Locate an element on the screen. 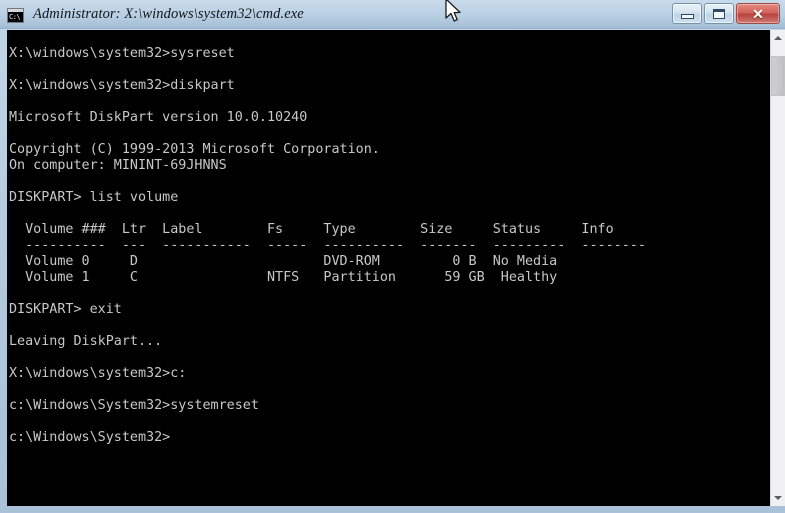 The width and height of the screenshot is (785, 513). scrollbar-thumb is located at coordinates (778, 76).